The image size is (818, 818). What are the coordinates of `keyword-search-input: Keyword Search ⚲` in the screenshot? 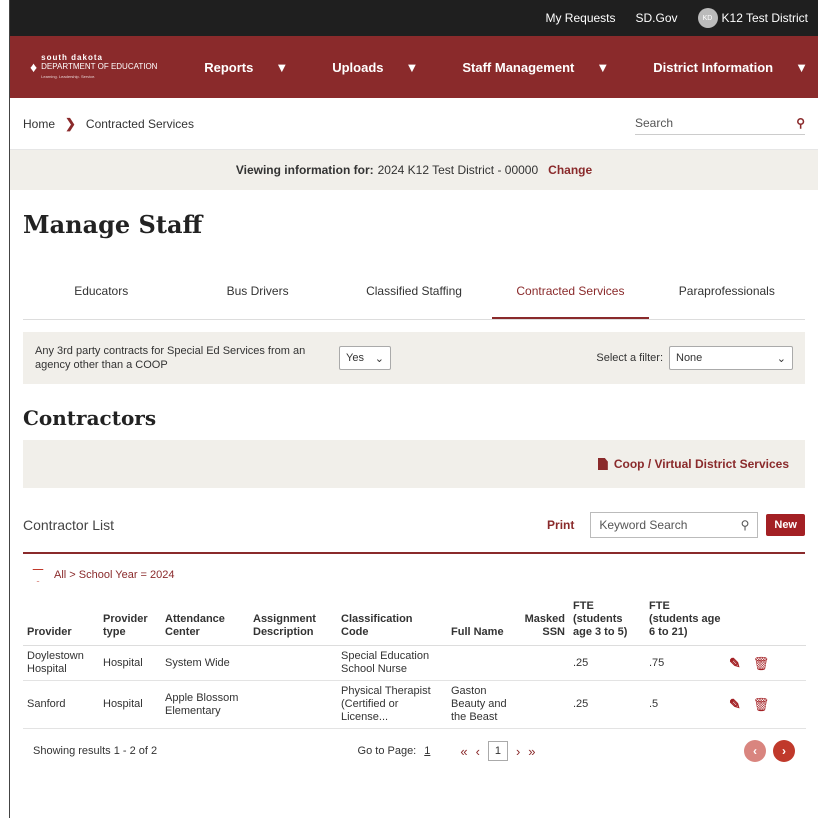 It's located at (674, 525).